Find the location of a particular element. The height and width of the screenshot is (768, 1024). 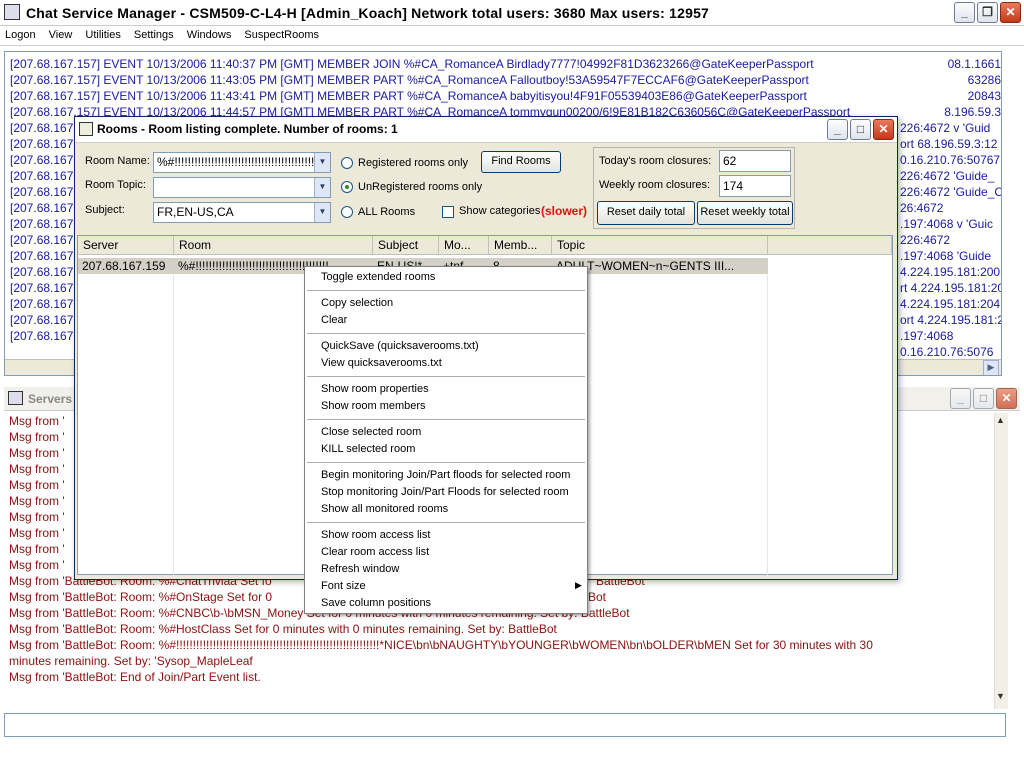

menu-clear: Clear is located at coordinates (334, 320).